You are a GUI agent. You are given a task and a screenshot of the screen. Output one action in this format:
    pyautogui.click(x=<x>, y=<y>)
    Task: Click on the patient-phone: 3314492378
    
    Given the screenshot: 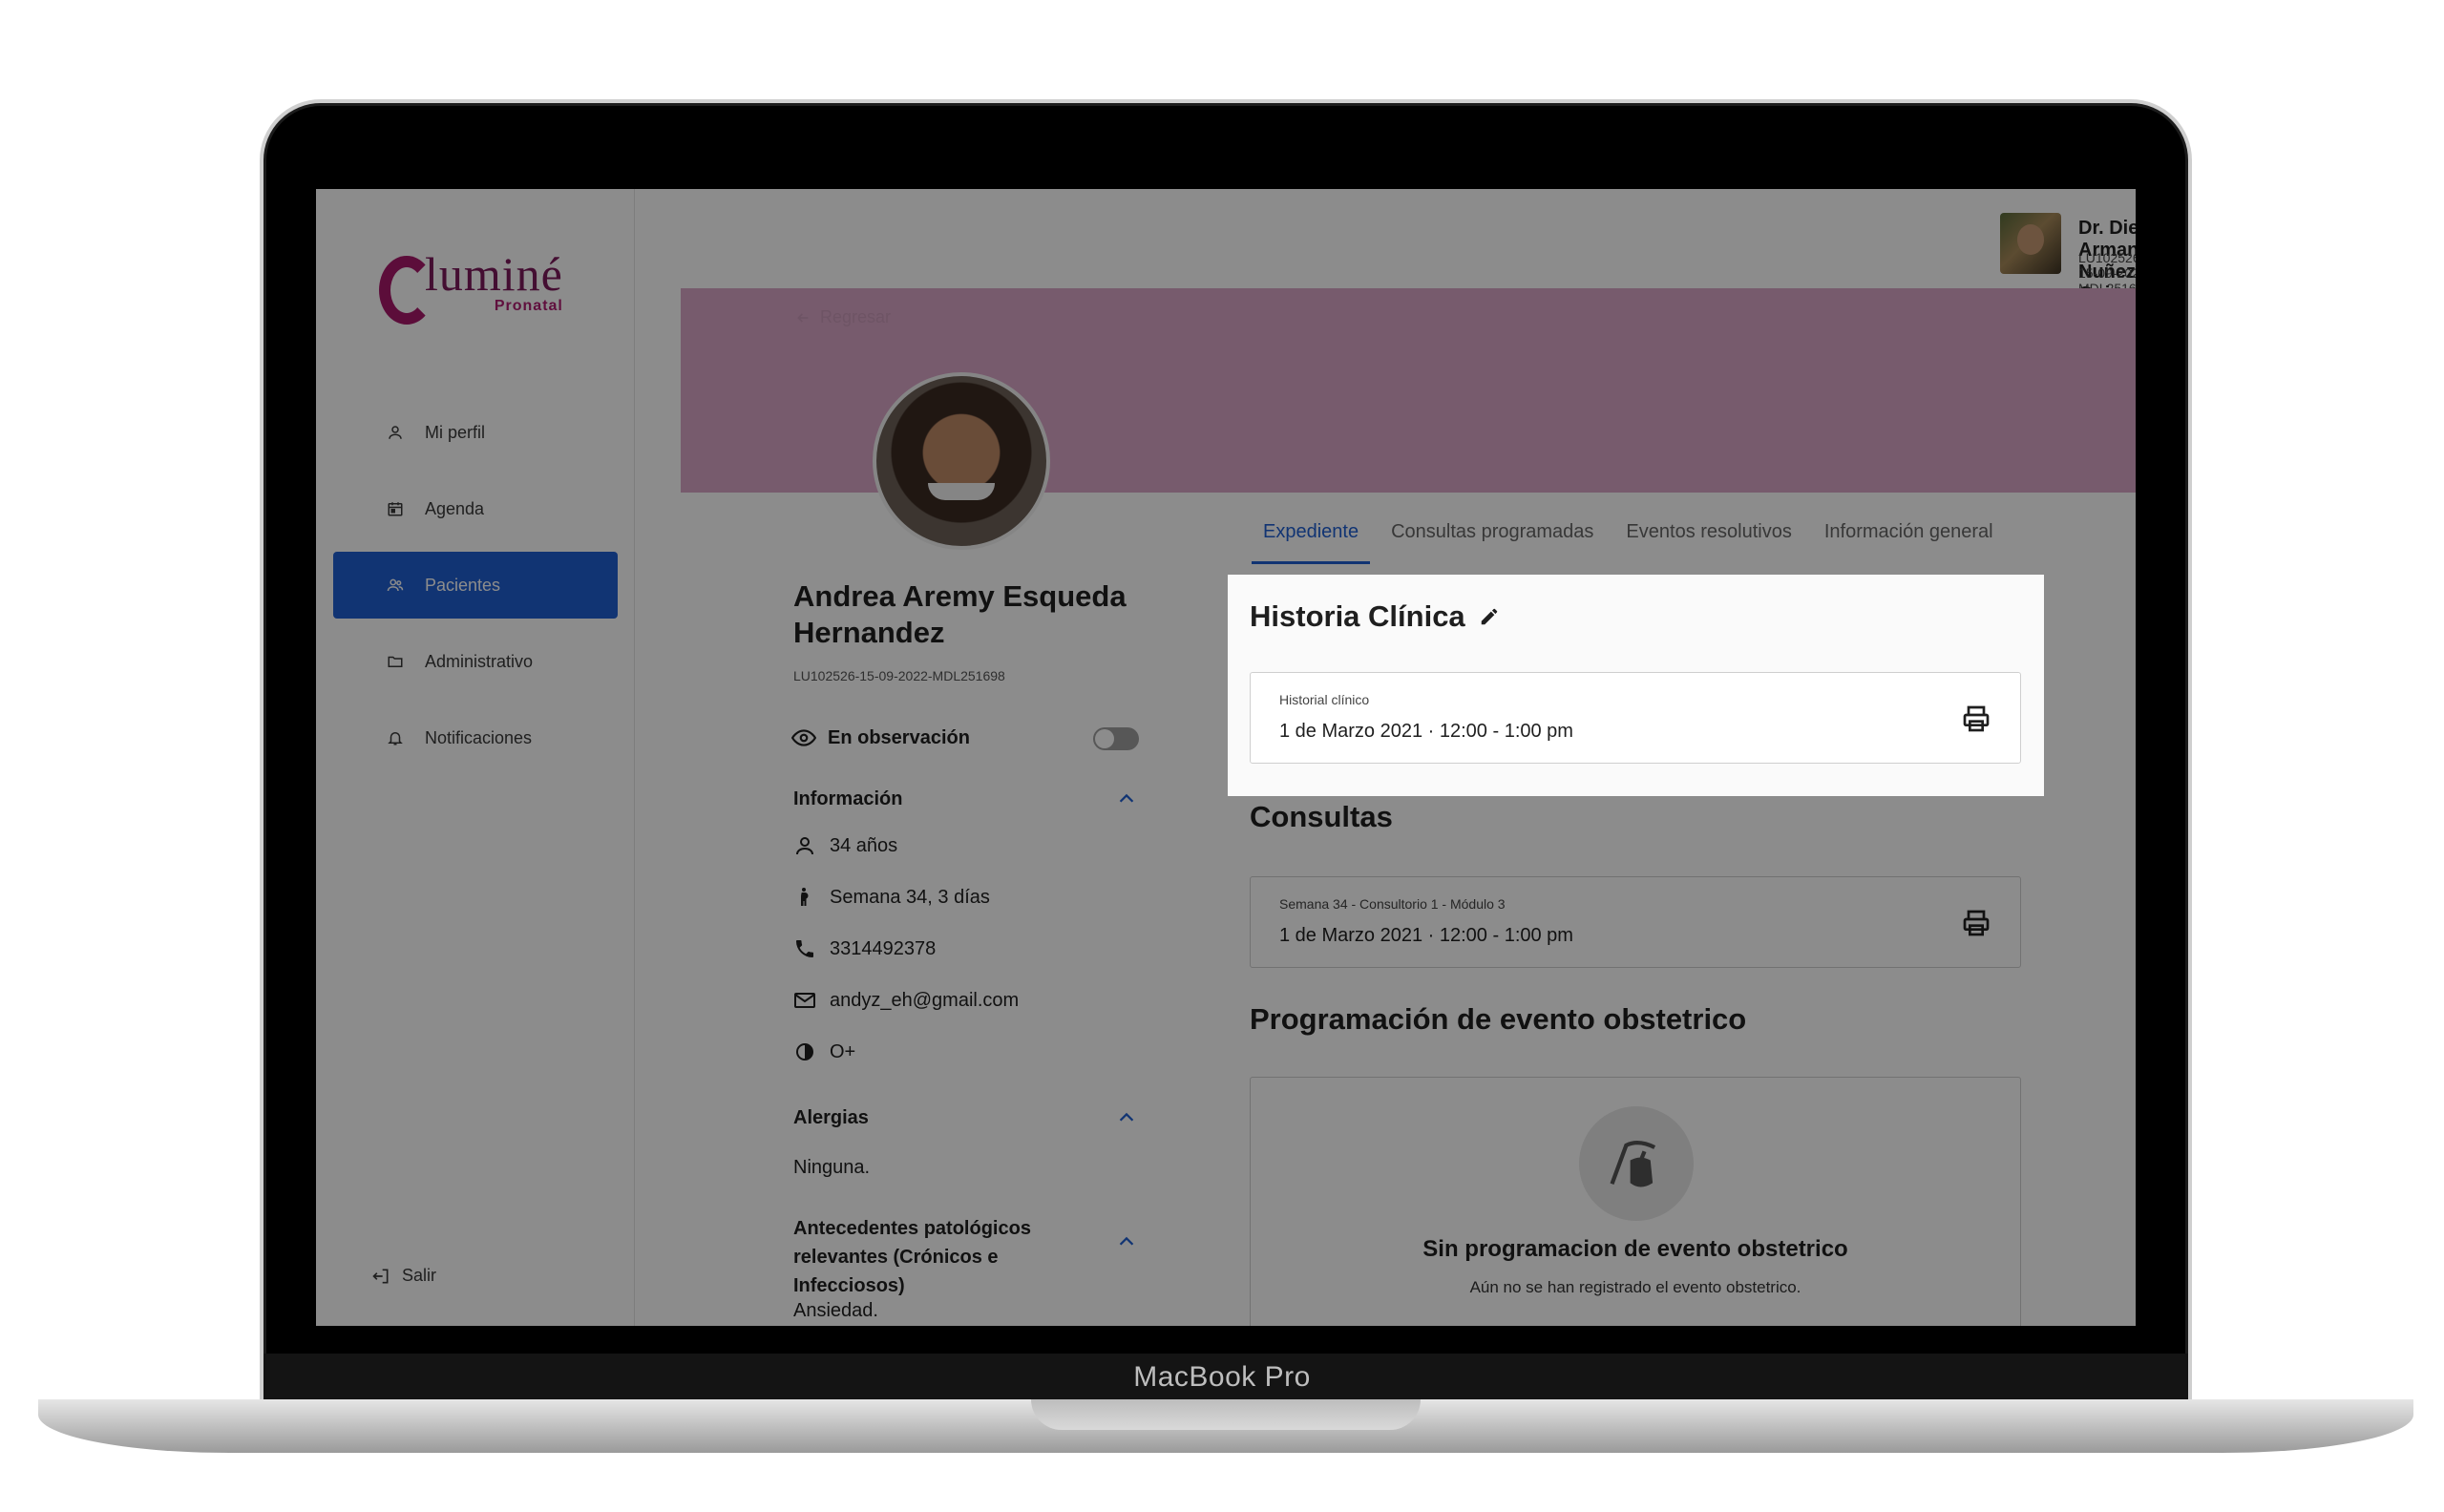 What is the action you would take?
    pyautogui.click(x=884, y=948)
    